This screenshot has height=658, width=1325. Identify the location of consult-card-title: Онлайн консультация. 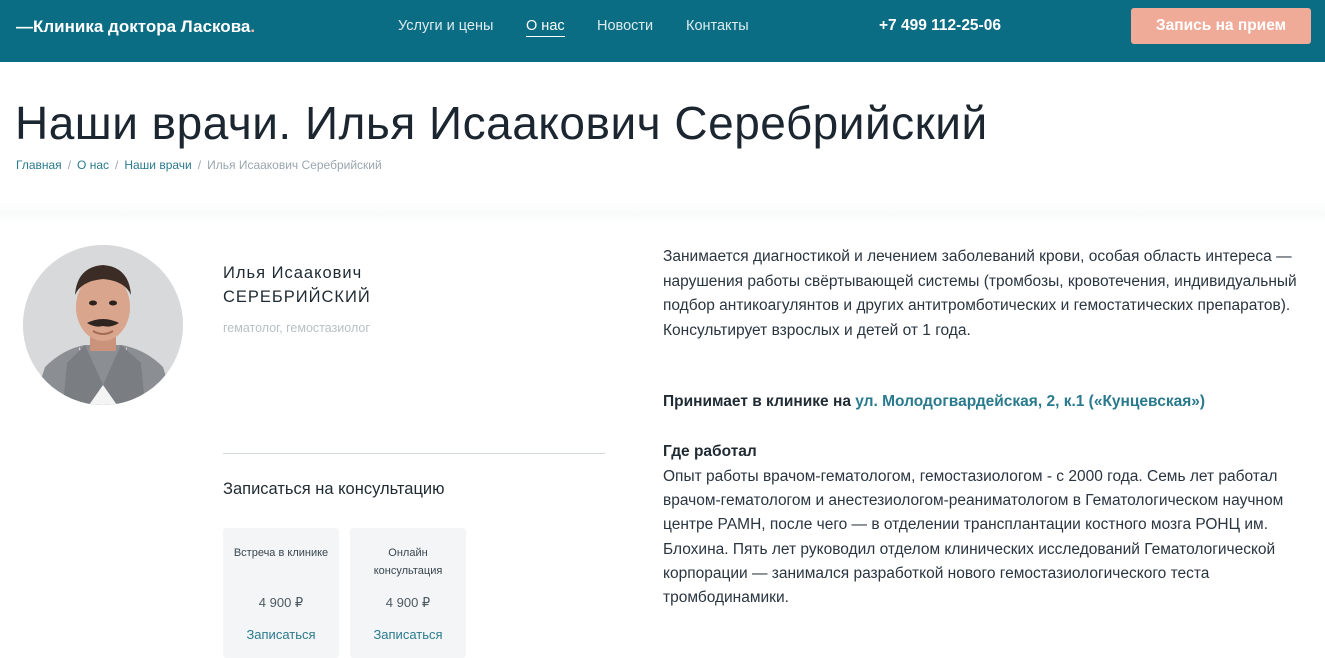
(408, 562).